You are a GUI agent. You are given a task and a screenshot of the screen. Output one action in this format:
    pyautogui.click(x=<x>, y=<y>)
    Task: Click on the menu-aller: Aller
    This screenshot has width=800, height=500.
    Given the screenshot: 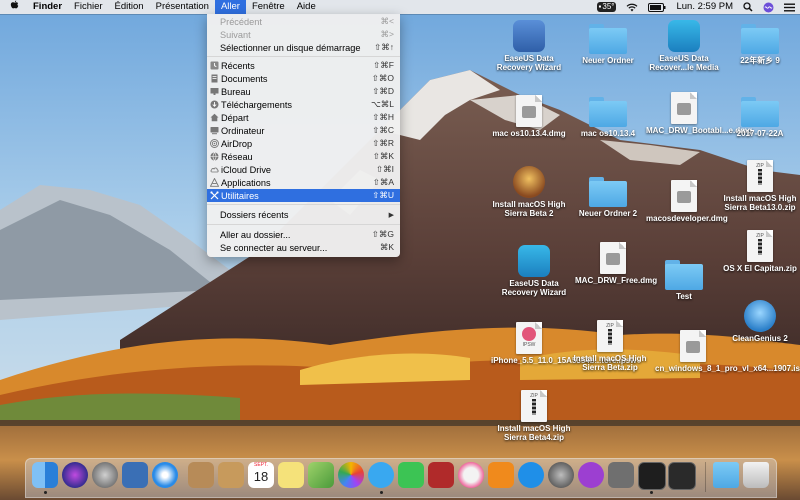 What is the action you would take?
    pyautogui.click(x=230, y=7)
    